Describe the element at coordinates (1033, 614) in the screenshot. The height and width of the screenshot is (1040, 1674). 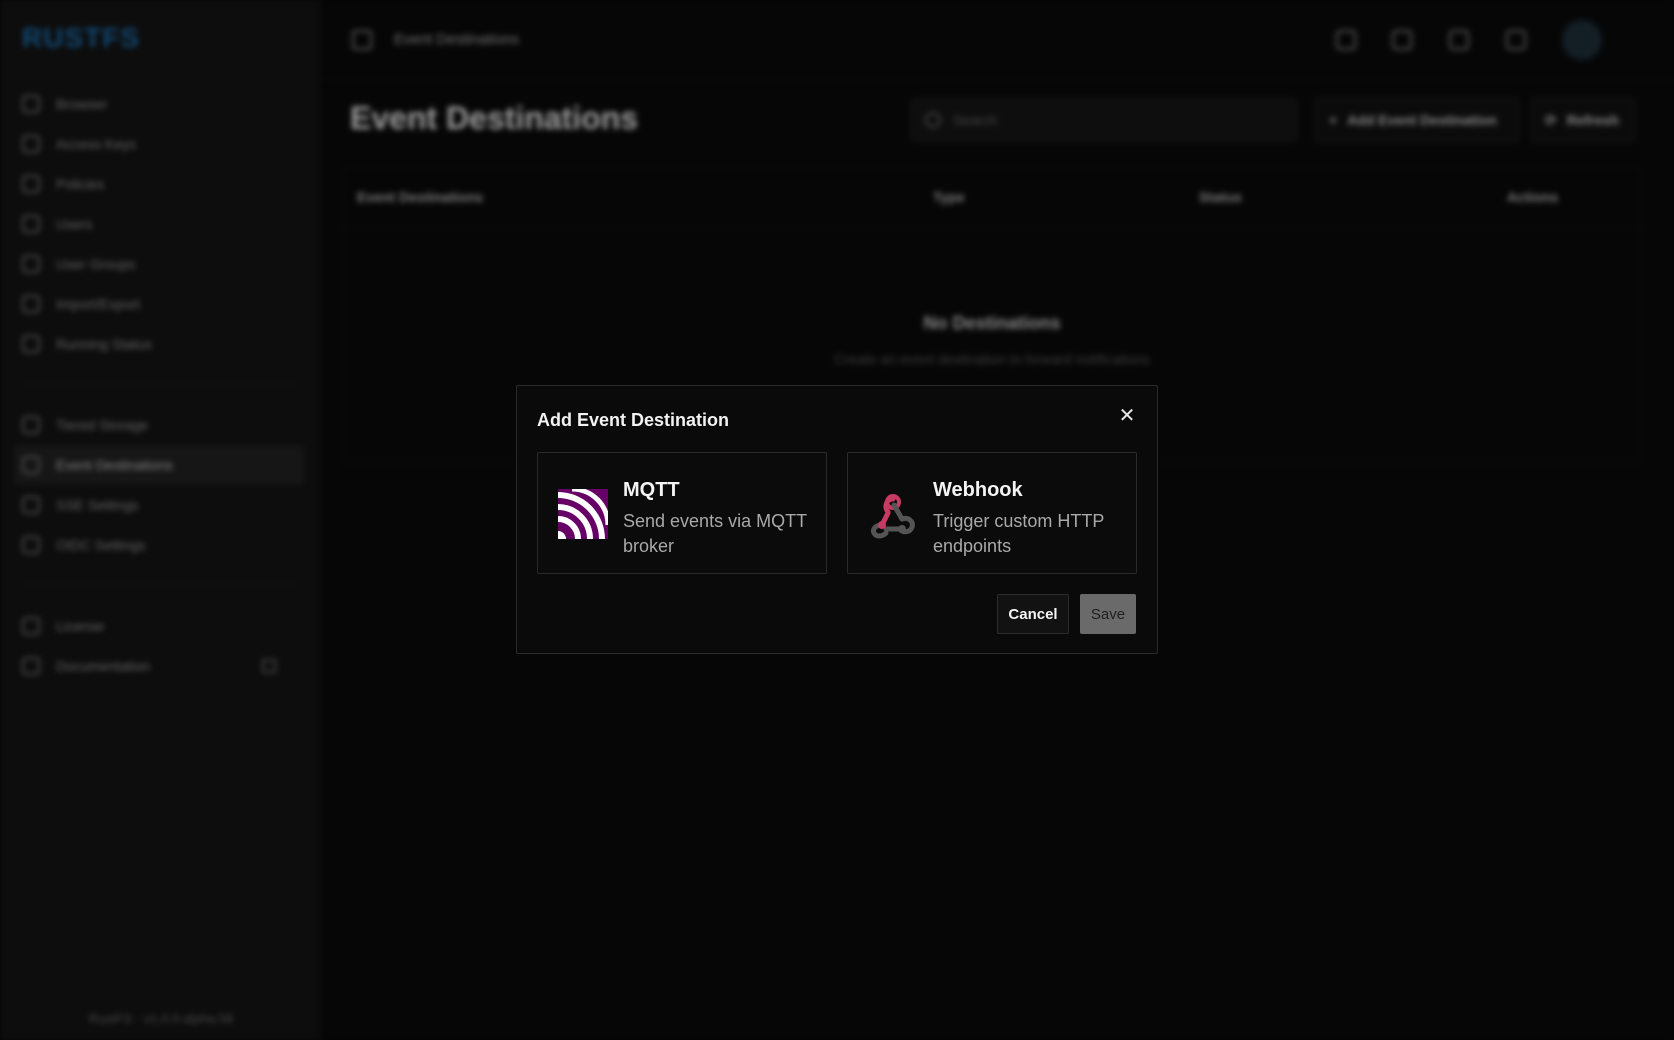
I see `cancel-button: Cancel` at that location.